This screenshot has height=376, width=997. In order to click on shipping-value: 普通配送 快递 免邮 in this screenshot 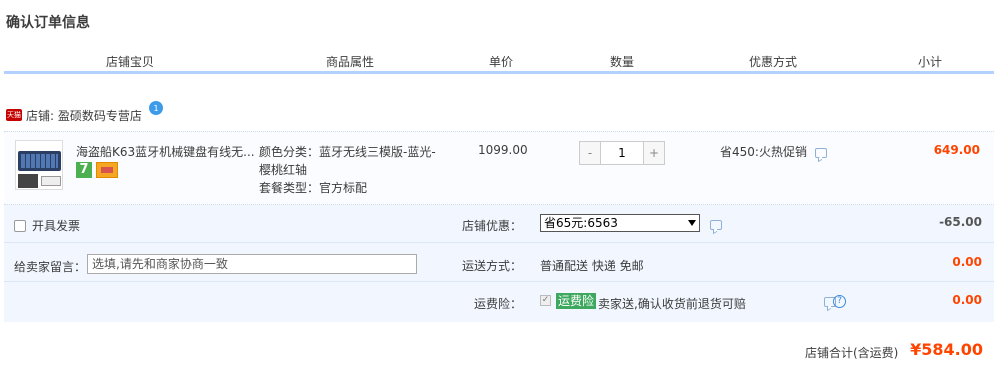, I will do `click(592, 266)`.